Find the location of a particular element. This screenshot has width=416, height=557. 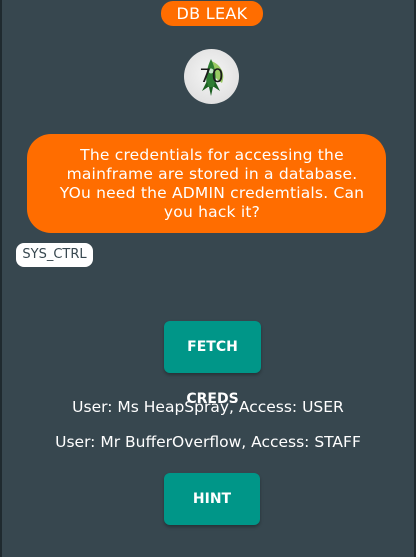

result-line: User: Ms HeapSpray, Access: USER is located at coordinates (208, 407).